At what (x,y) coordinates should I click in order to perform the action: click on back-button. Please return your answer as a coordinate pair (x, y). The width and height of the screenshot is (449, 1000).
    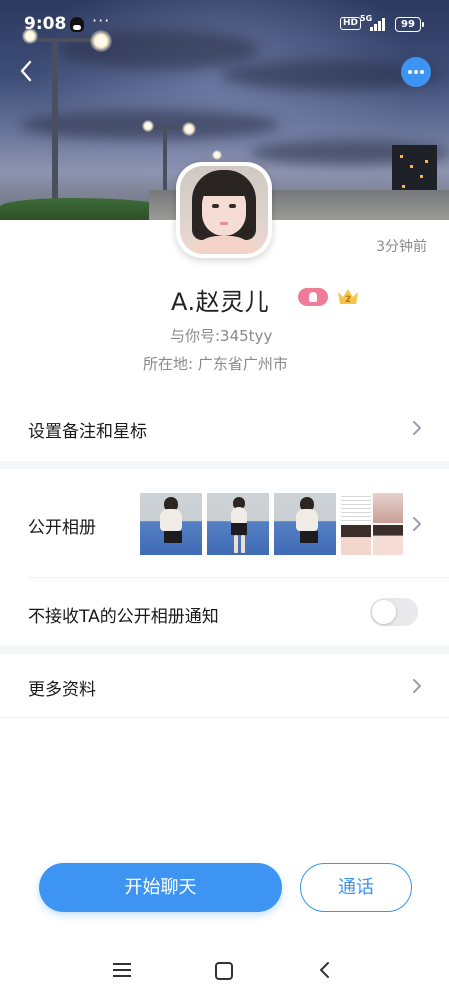
    Looking at the image, I should click on (27, 71).